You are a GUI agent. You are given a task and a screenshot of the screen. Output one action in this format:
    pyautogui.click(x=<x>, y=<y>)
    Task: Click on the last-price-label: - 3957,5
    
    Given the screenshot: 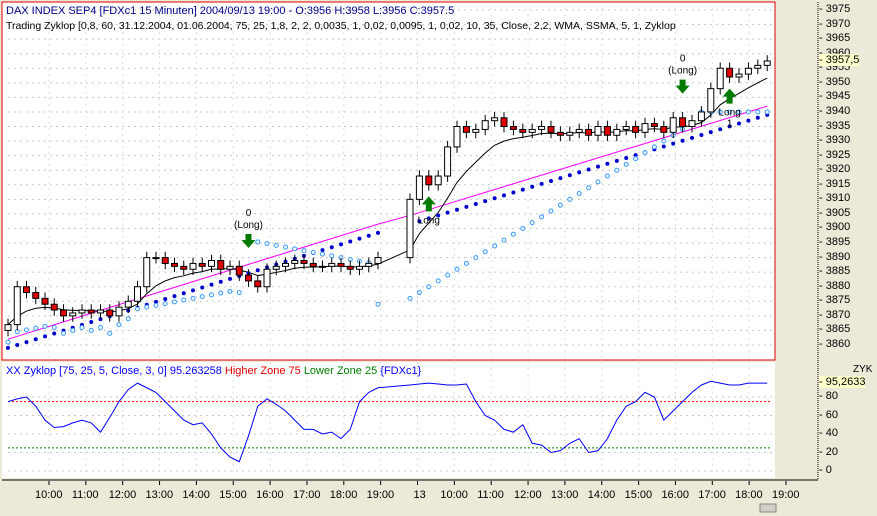 What is the action you would take?
    pyautogui.click(x=839, y=59)
    